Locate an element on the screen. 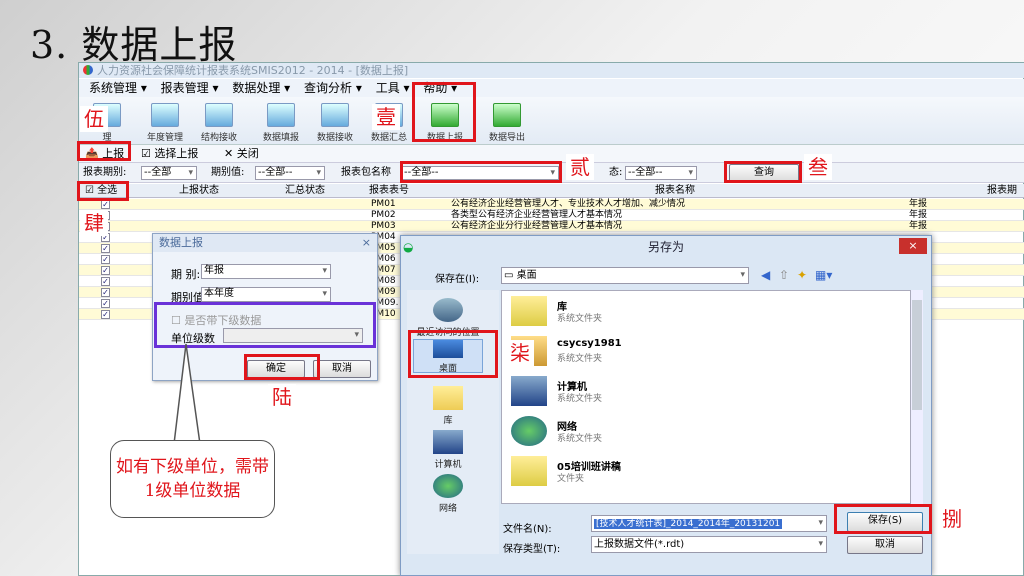  menubar: 系统管理 ▾ 报表管理 ▾ 数据处理 ▾ 查询分析 ▾ 工具 ▾ 帮助 ▾ is located at coordinates (551, 88).